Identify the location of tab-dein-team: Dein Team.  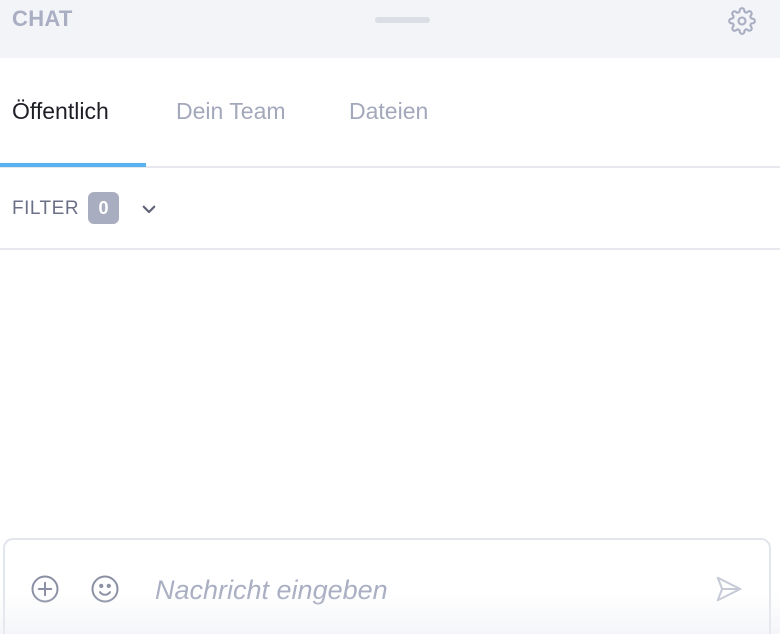
(231, 111).